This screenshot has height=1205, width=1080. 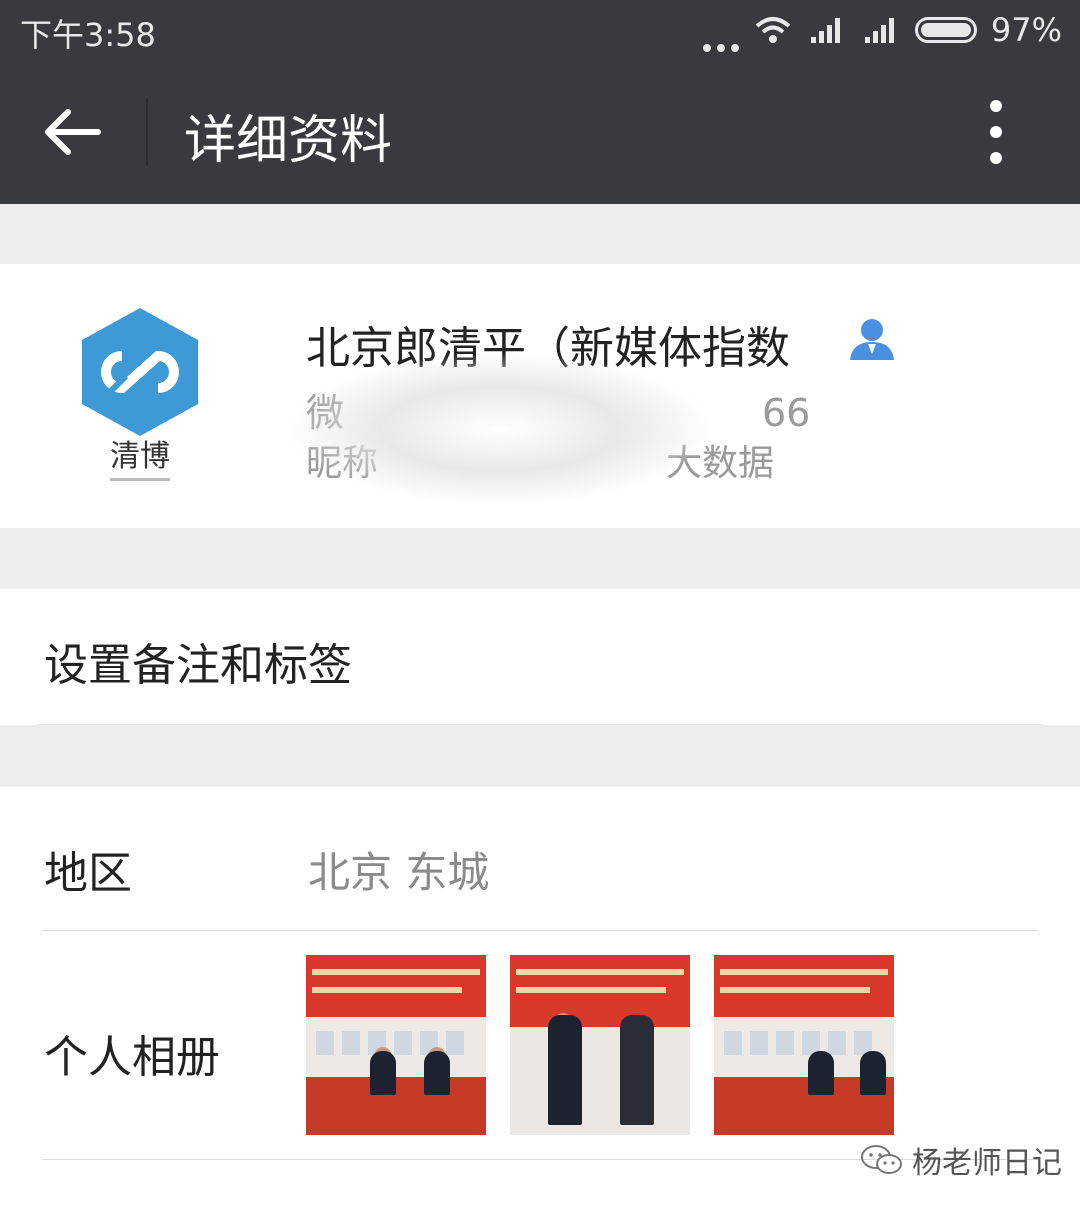 What do you see at coordinates (399, 872) in the screenshot?
I see `region-value: 北京 东城` at bounding box center [399, 872].